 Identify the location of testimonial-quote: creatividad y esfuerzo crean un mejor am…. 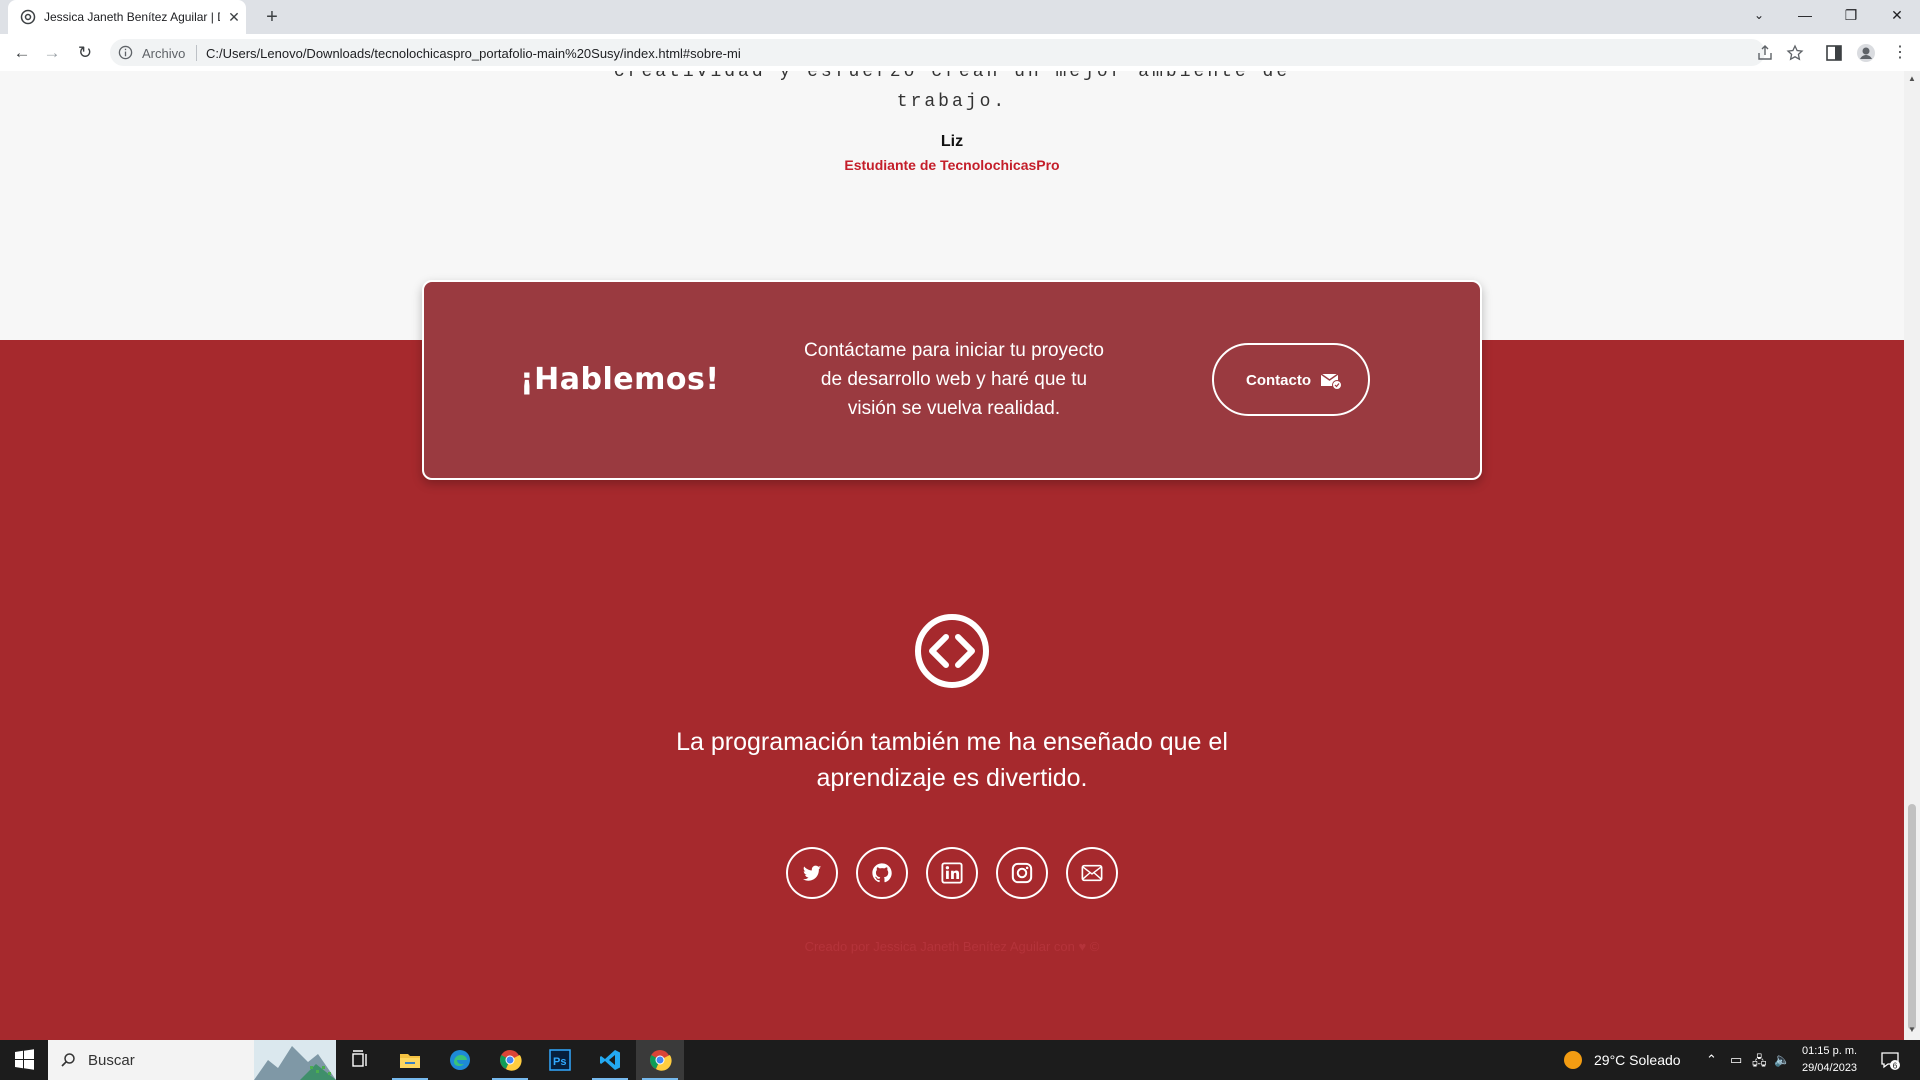
(952, 94).